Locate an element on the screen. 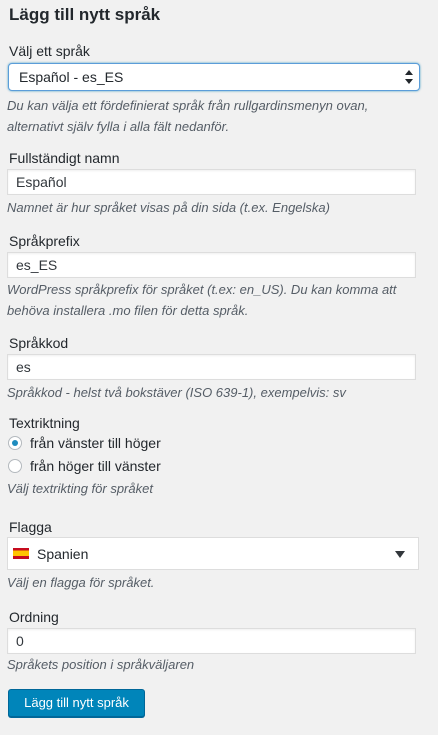 This screenshot has height=735, width=438. spain-flag-icon is located at coordinates (21, 553).